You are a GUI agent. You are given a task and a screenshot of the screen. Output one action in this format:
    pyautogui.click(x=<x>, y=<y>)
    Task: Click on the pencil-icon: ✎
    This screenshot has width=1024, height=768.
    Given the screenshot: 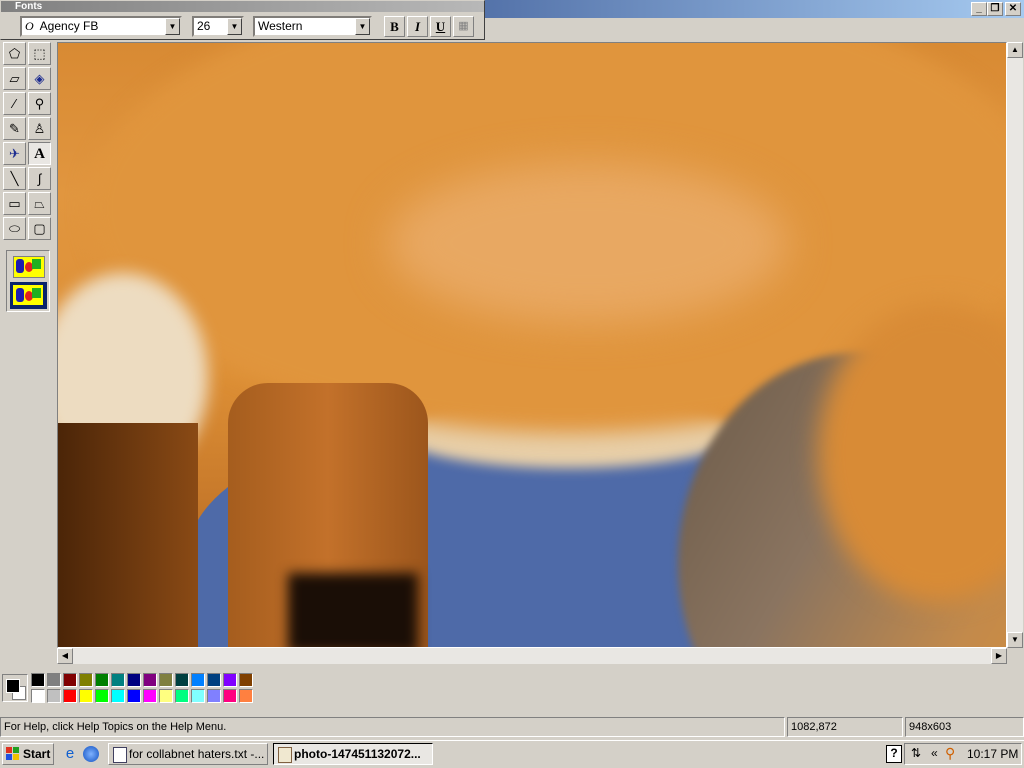 What is the action you would take?
    pyautogui.click(x=14, y=128)
    